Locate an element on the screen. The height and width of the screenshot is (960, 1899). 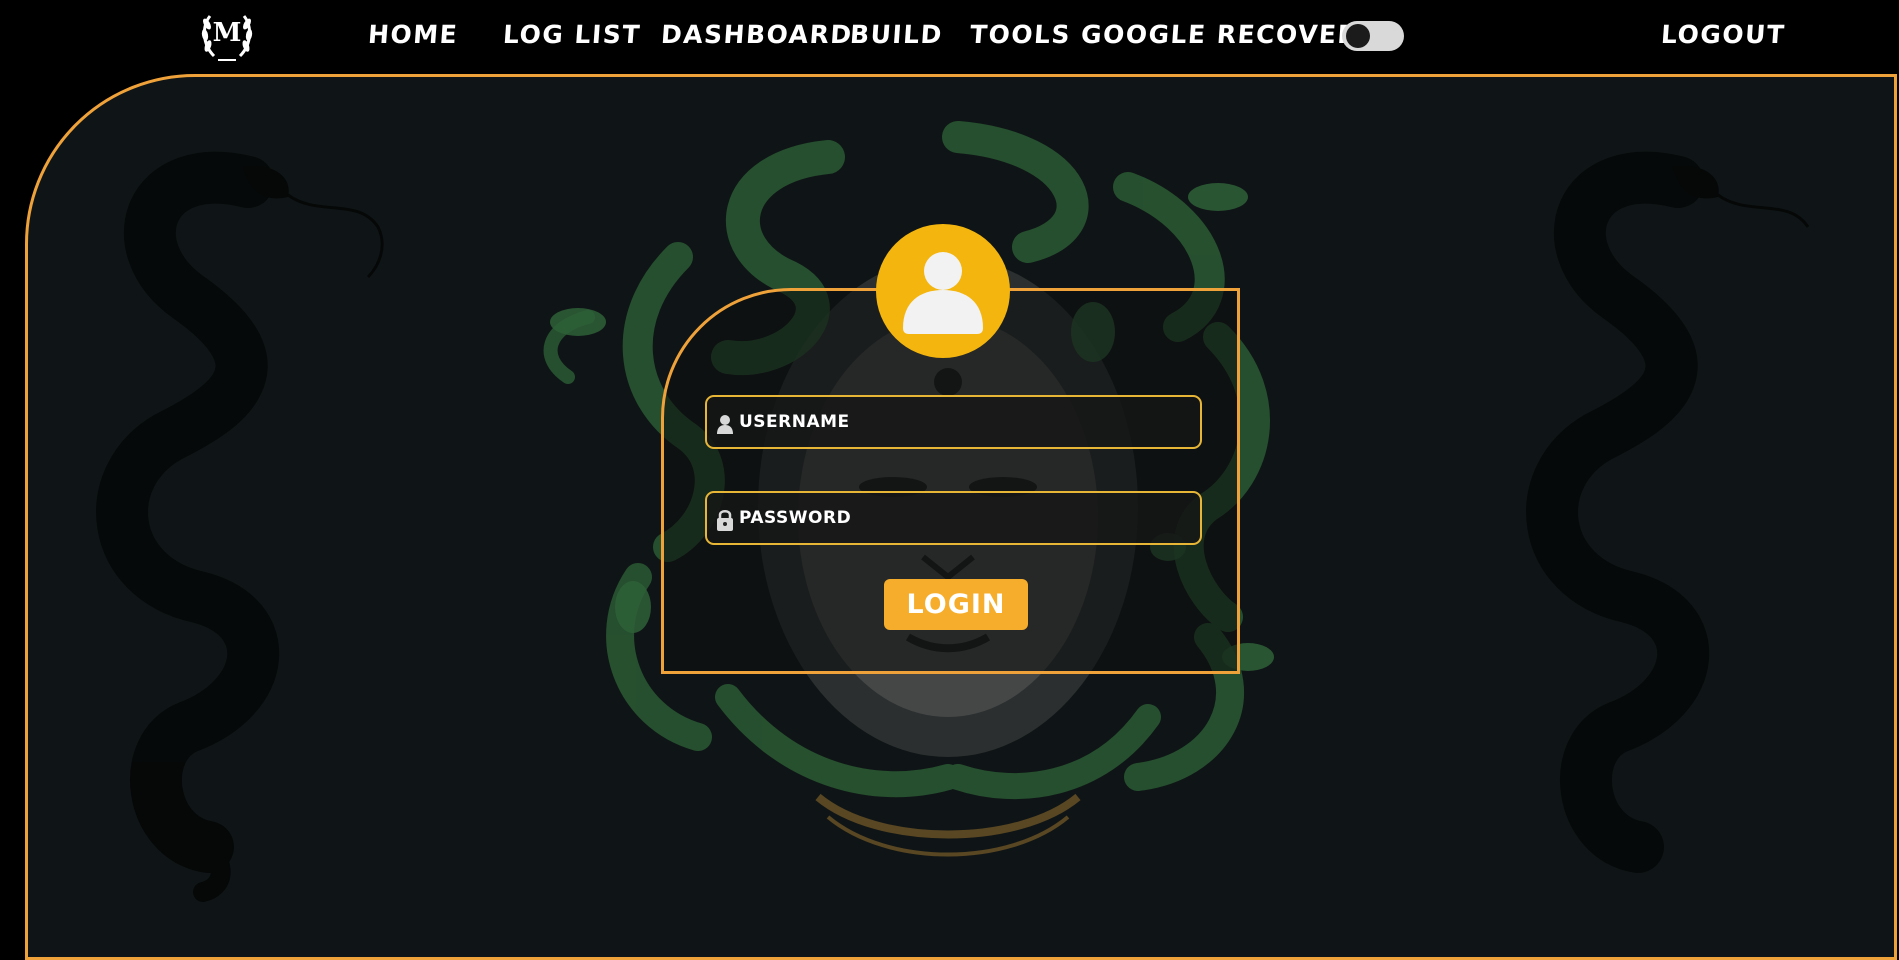
nav-home: HOME is located at coordinates (413, 35).